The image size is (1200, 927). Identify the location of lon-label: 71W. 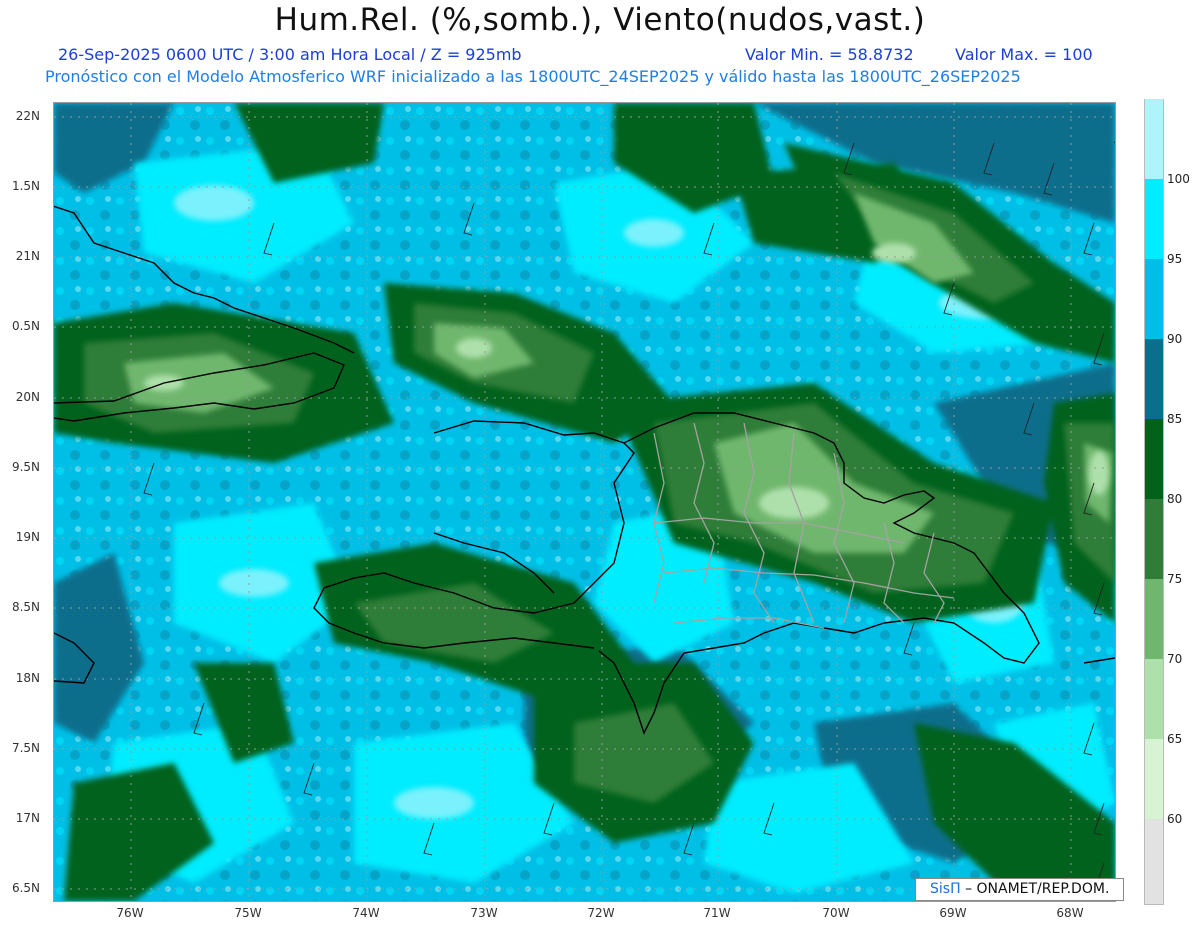
(717, 913).